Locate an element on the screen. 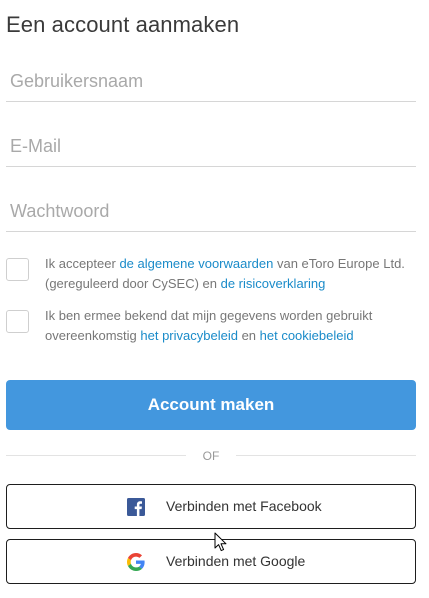 This screenshot has width=429, height=598. facebook-button-label: Verbinden met Facebook is located at coordinates (244, 506).